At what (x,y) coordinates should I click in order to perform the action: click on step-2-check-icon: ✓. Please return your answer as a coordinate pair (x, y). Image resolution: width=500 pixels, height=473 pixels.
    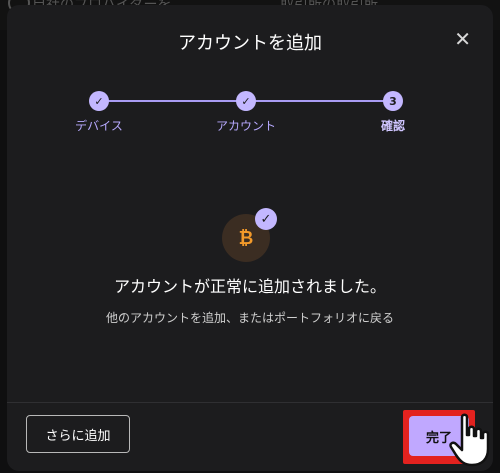
    Looking at the image, I should click on (246, 101).